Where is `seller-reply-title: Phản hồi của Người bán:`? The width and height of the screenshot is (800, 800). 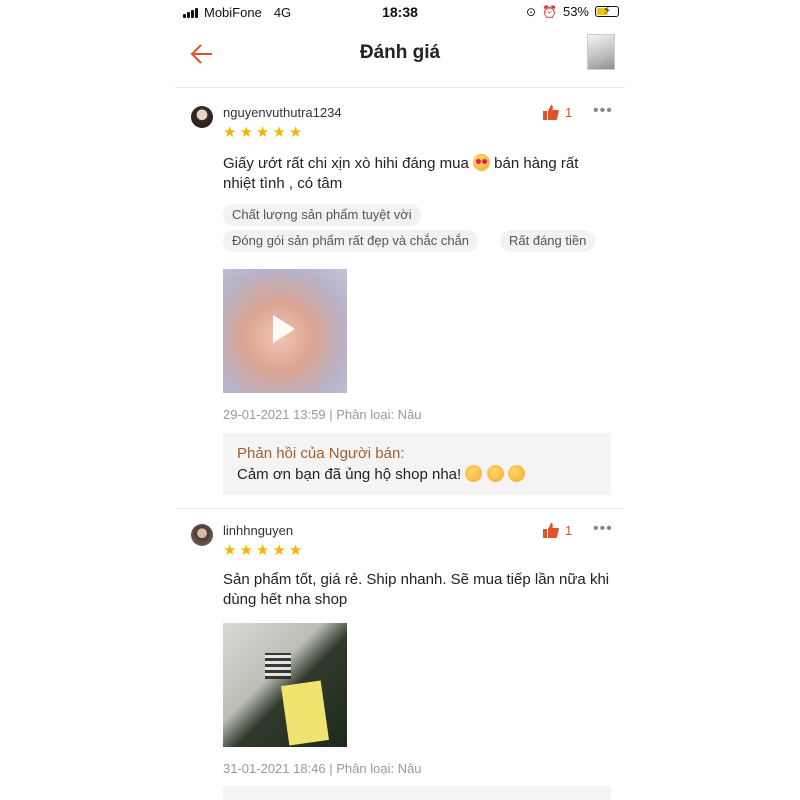
seller-reply-title: Phản hồi của Người bán: is located at coordinates (321, 453).